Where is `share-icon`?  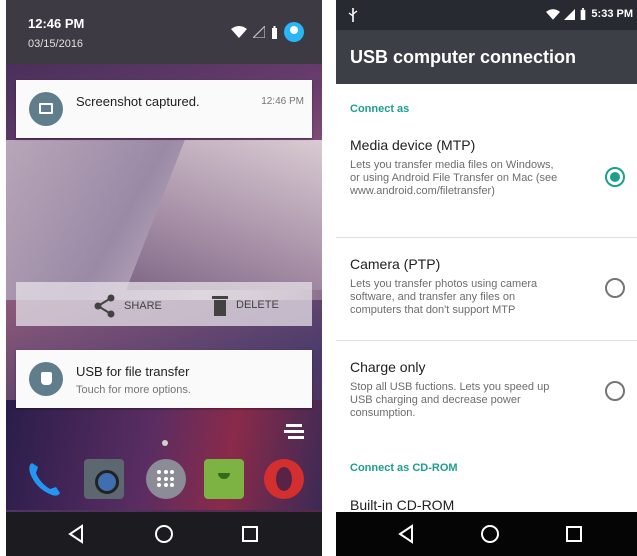 share-icon is located at coordinates (104, 306).